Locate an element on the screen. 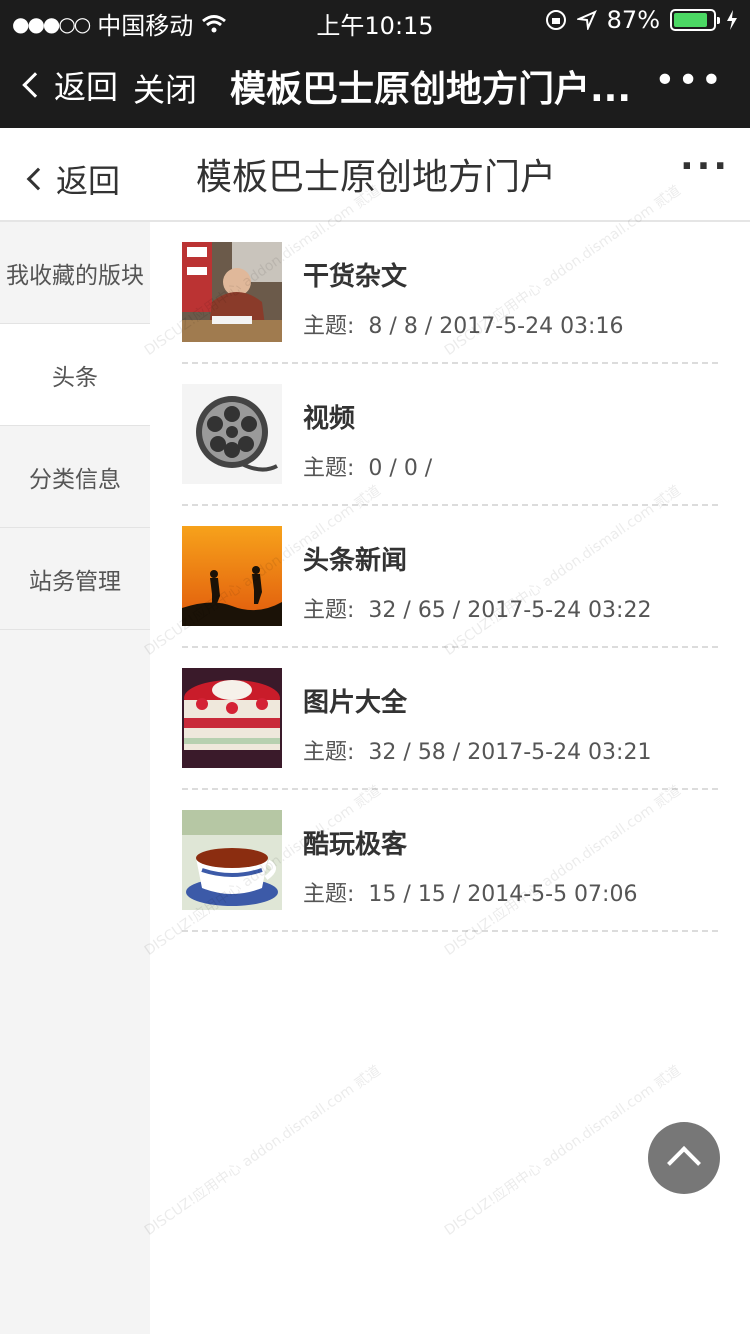 This screenshot has width=750, height=1334. chevron-up-icon is located at coordinates (684, 1163).